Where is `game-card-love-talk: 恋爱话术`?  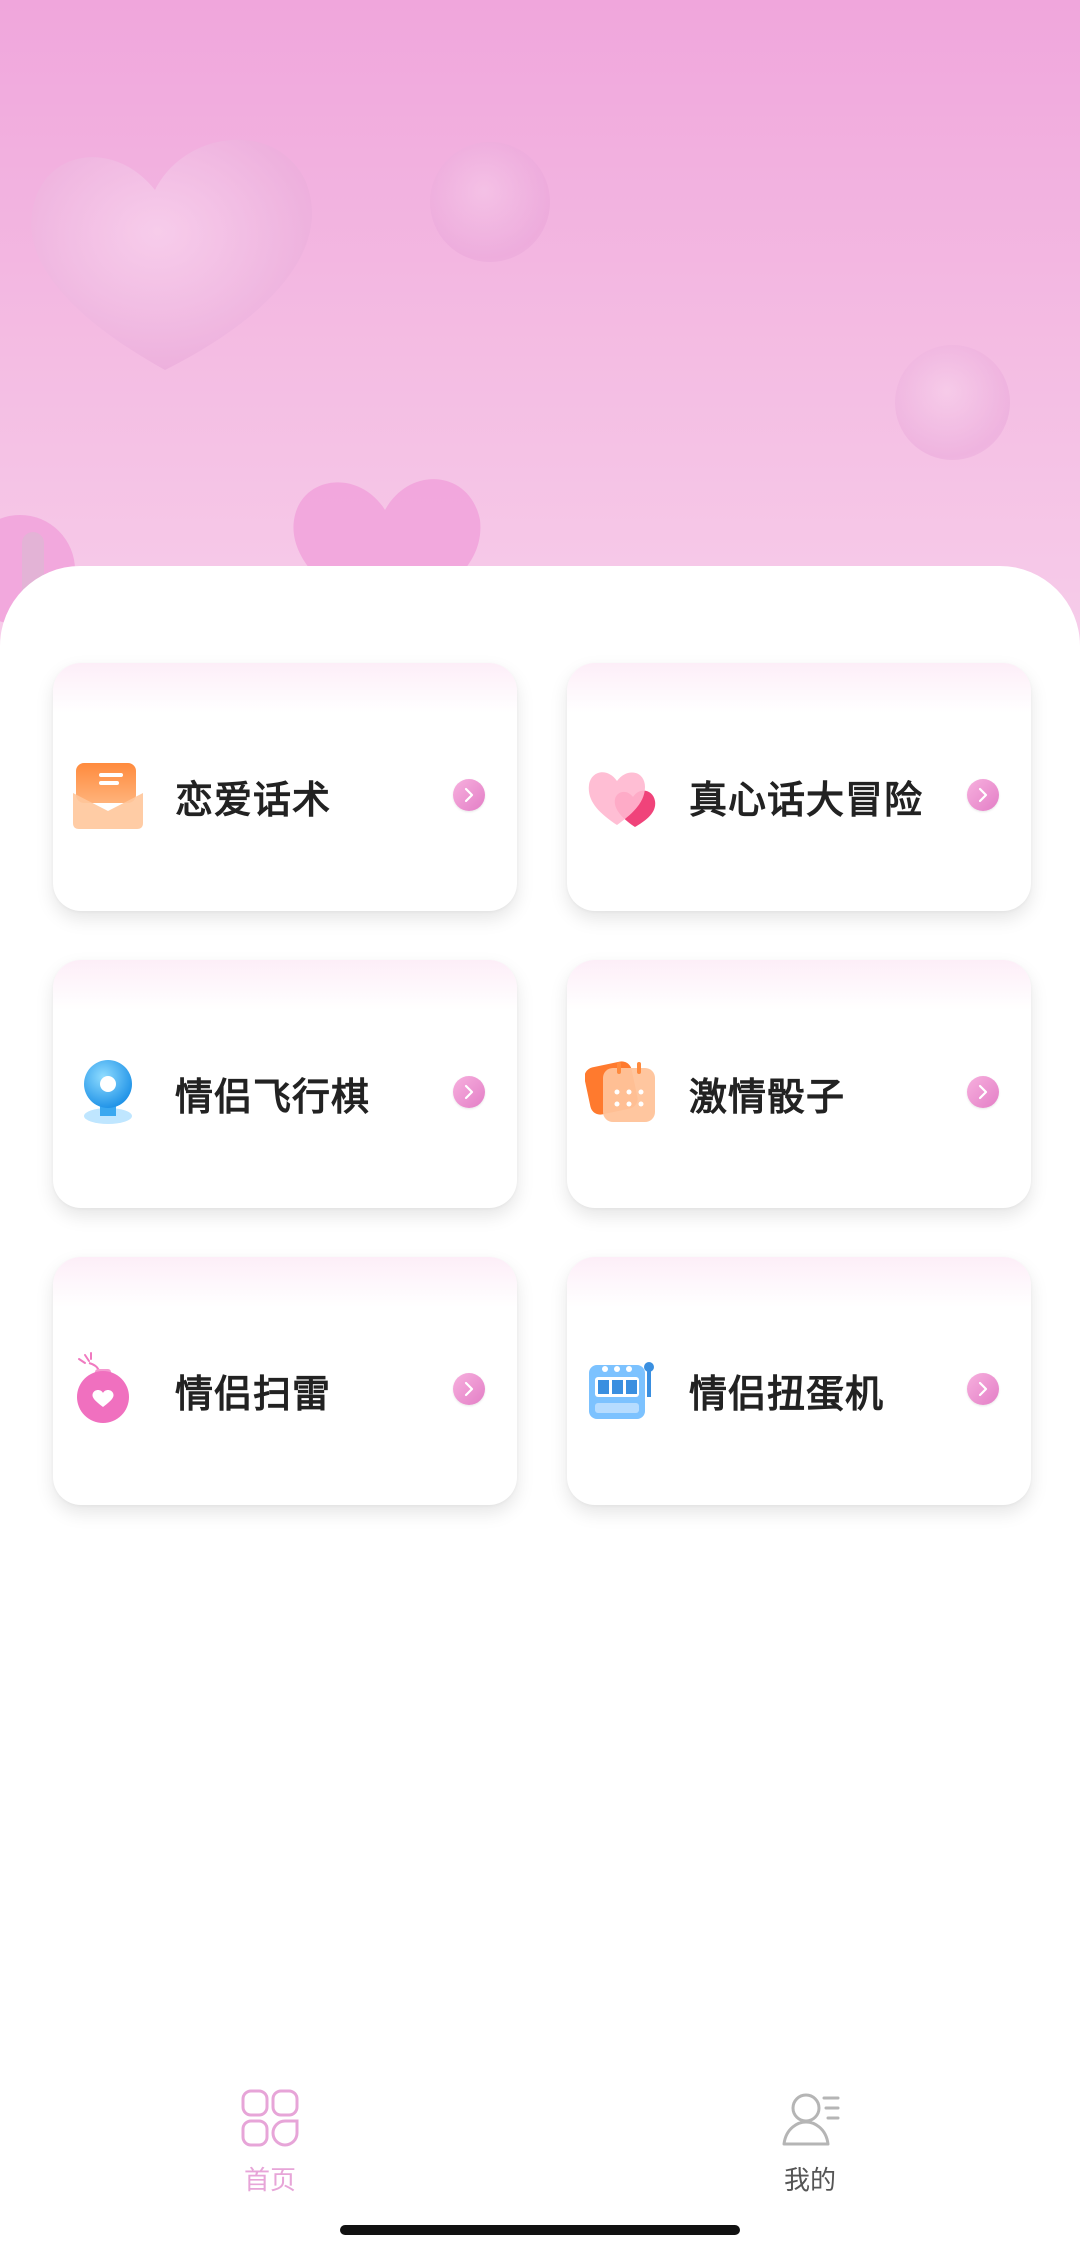
game-card-love-talk: 恋爱话术 is located at coordinates (285, 787).